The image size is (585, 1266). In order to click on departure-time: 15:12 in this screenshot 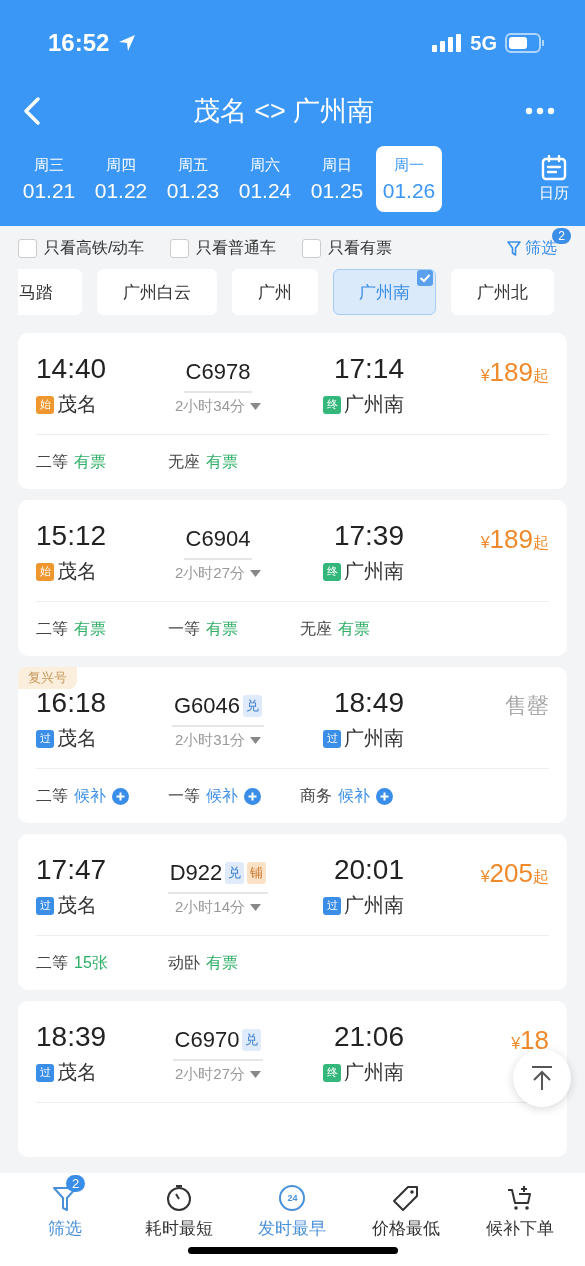, I will do `click(72, 536)`.